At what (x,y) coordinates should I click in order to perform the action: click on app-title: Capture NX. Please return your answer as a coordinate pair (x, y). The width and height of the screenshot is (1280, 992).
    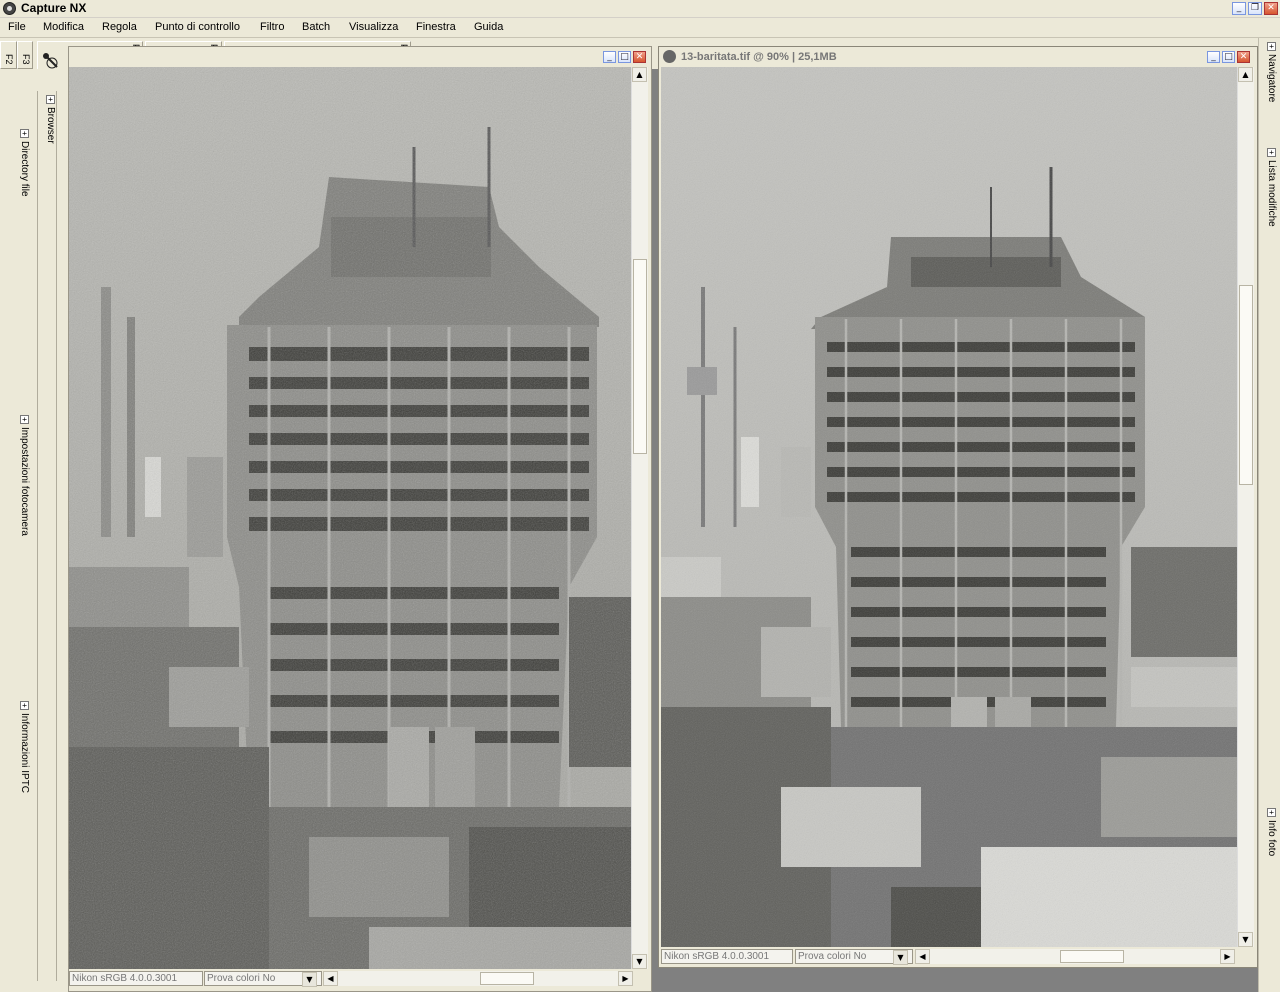
    Looking at the image, I should click on (54, 8).